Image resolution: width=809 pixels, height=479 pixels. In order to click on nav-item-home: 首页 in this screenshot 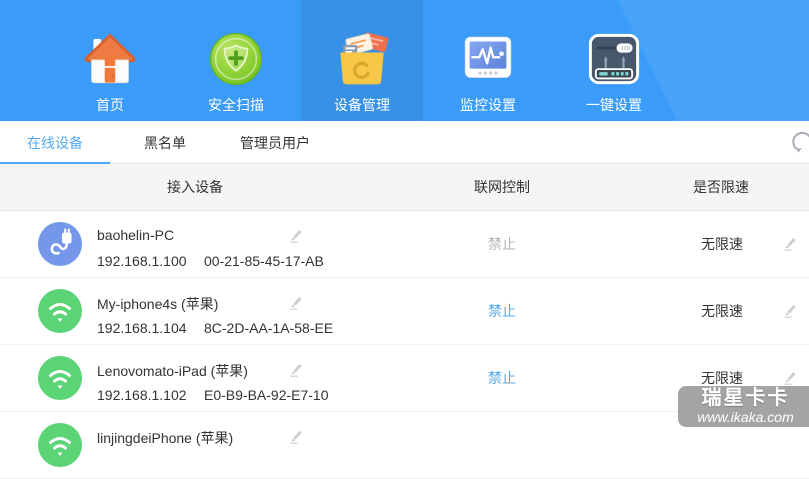, I will do `click(110, 60)`.